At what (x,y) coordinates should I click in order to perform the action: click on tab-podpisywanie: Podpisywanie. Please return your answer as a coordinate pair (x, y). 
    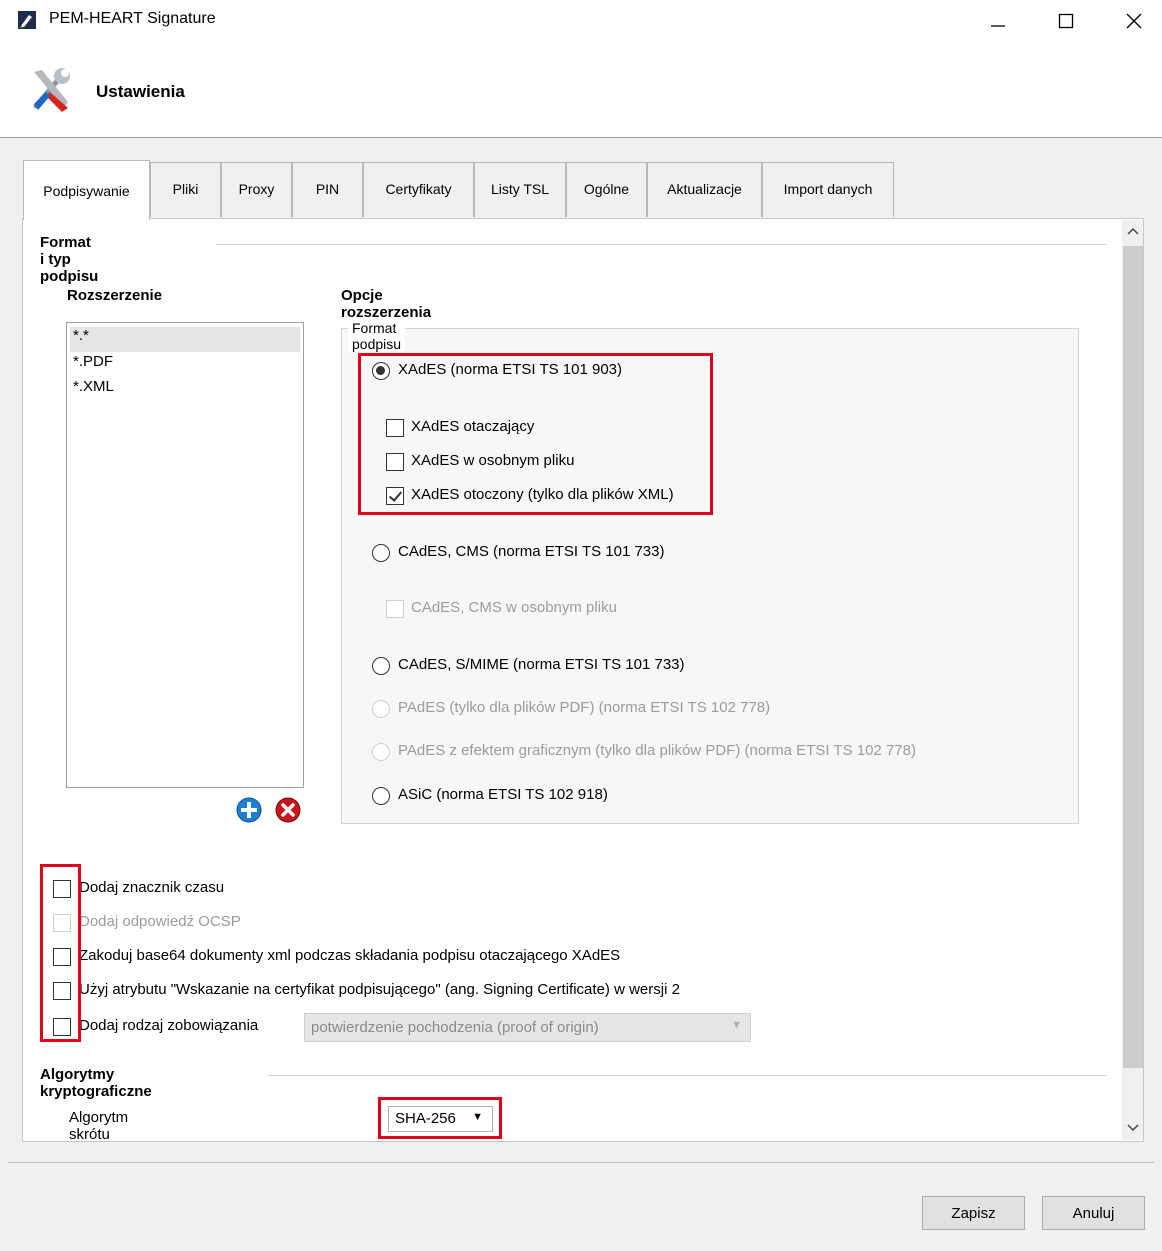
    Looking at the image, I should click on (86, 190).